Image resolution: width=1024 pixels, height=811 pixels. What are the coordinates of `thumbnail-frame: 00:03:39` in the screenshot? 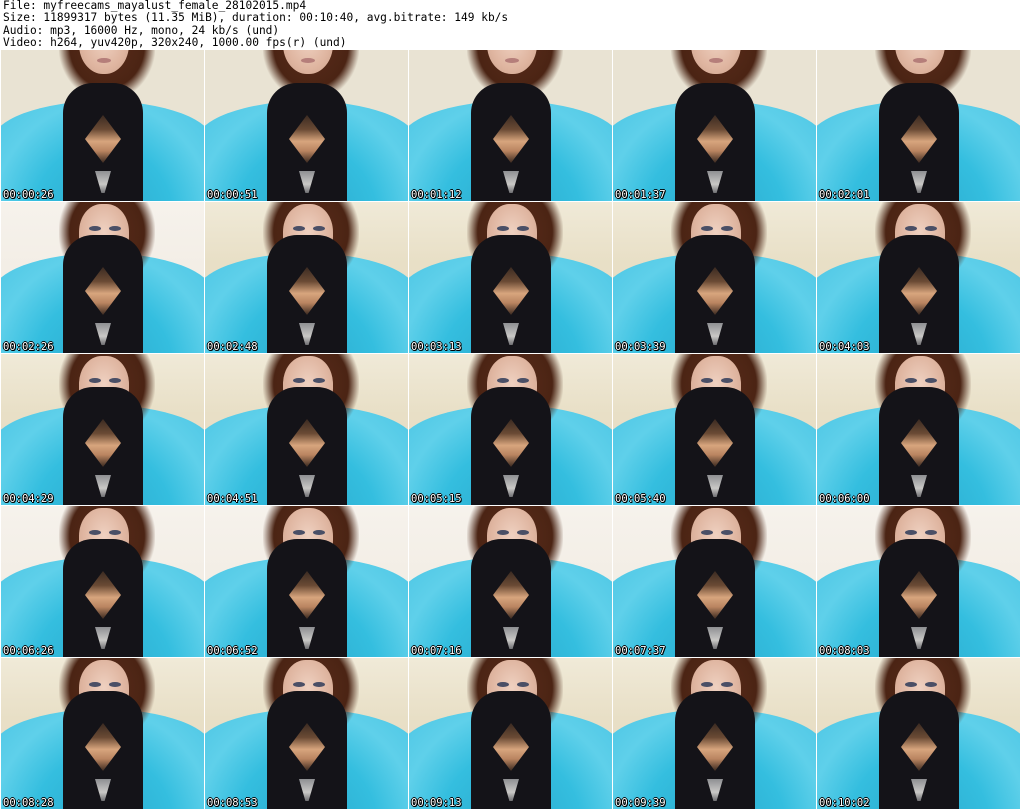 It's located at (714, 277).